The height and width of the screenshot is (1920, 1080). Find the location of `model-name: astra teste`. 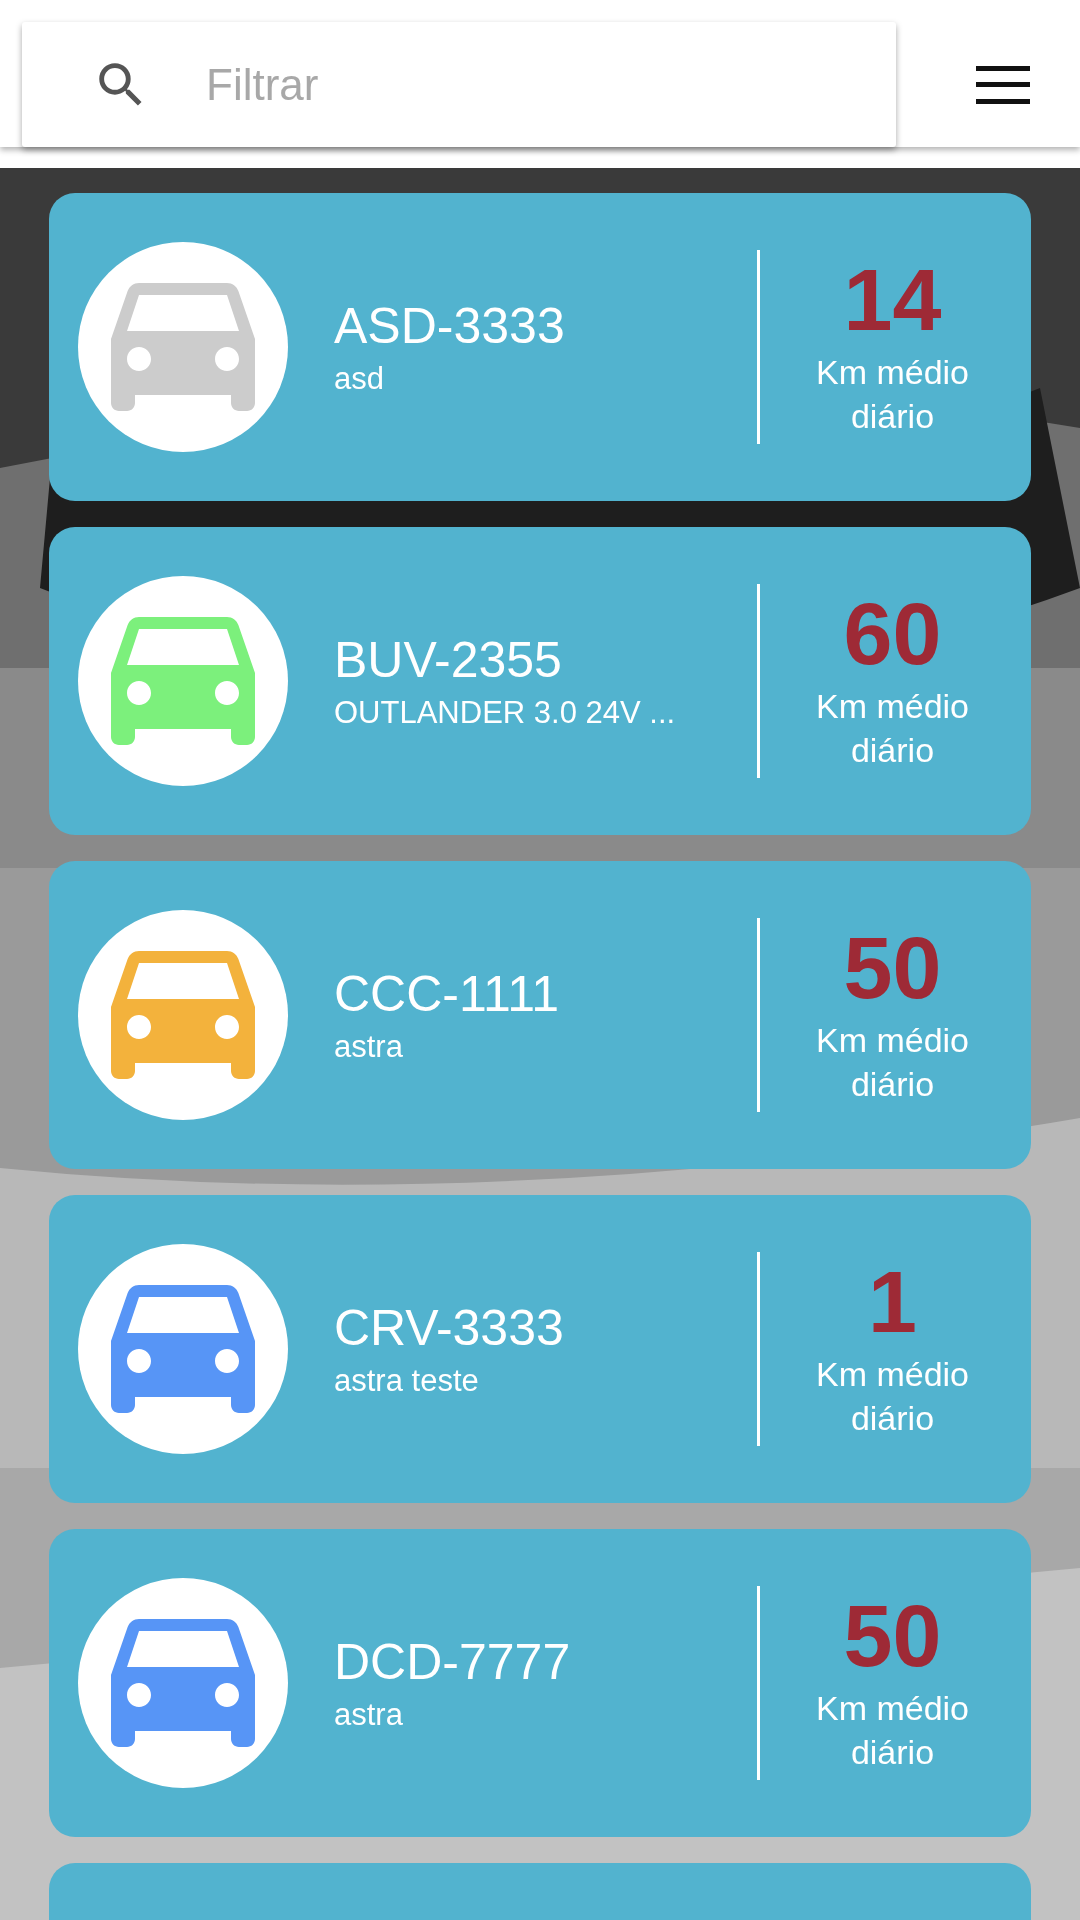

model-name: astra teste is located at coordinates (407, 1381).